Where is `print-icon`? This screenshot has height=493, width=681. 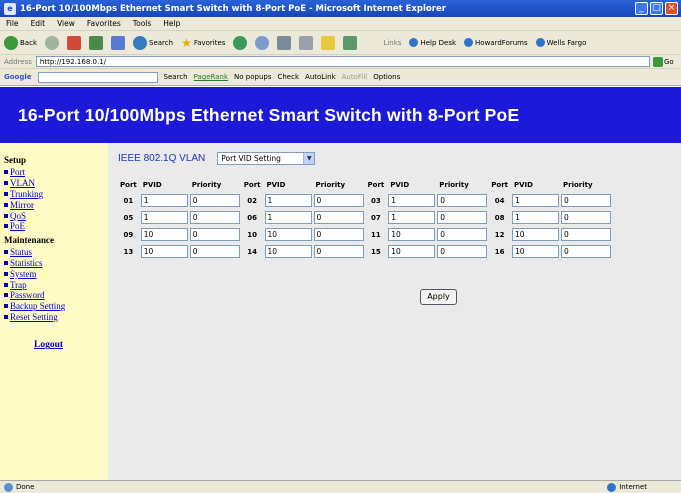
print-icon is located at coordinates (306, 42).